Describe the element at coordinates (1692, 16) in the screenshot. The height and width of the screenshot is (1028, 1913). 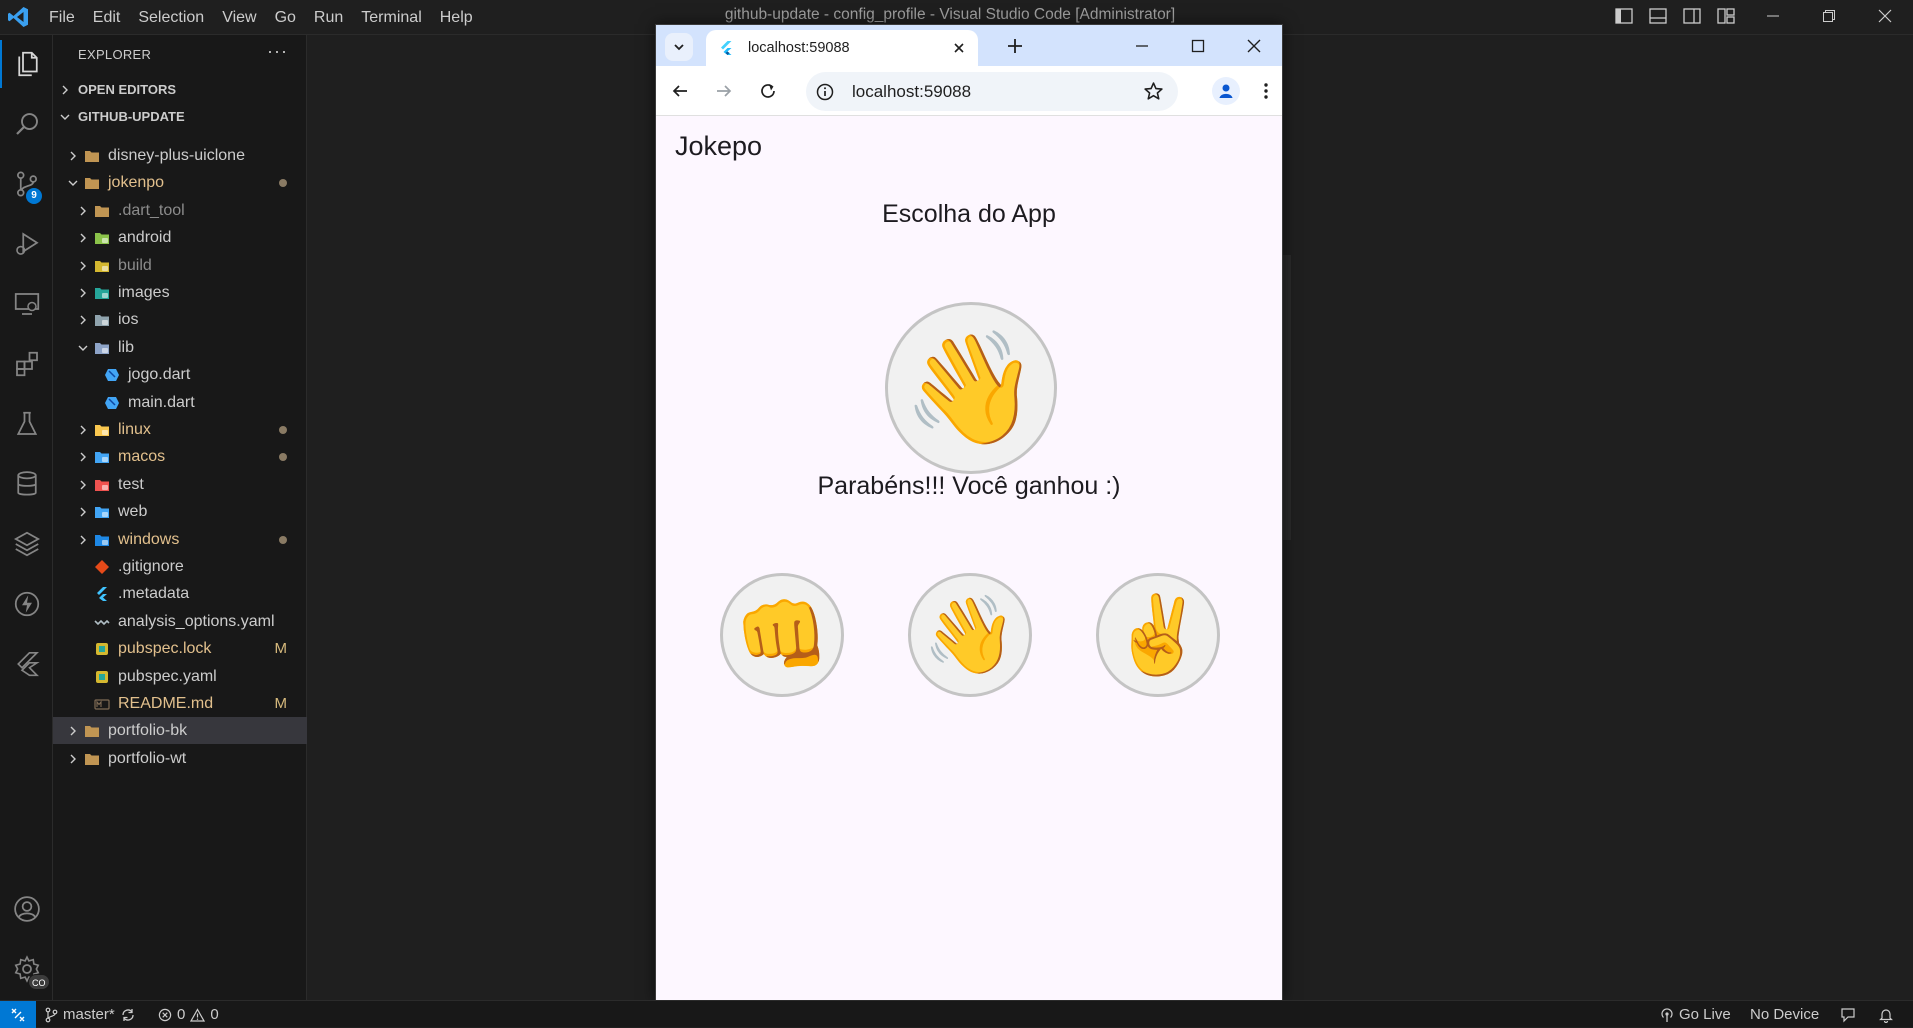
I see `toggle-secondary-sidebar-icon` at that location.